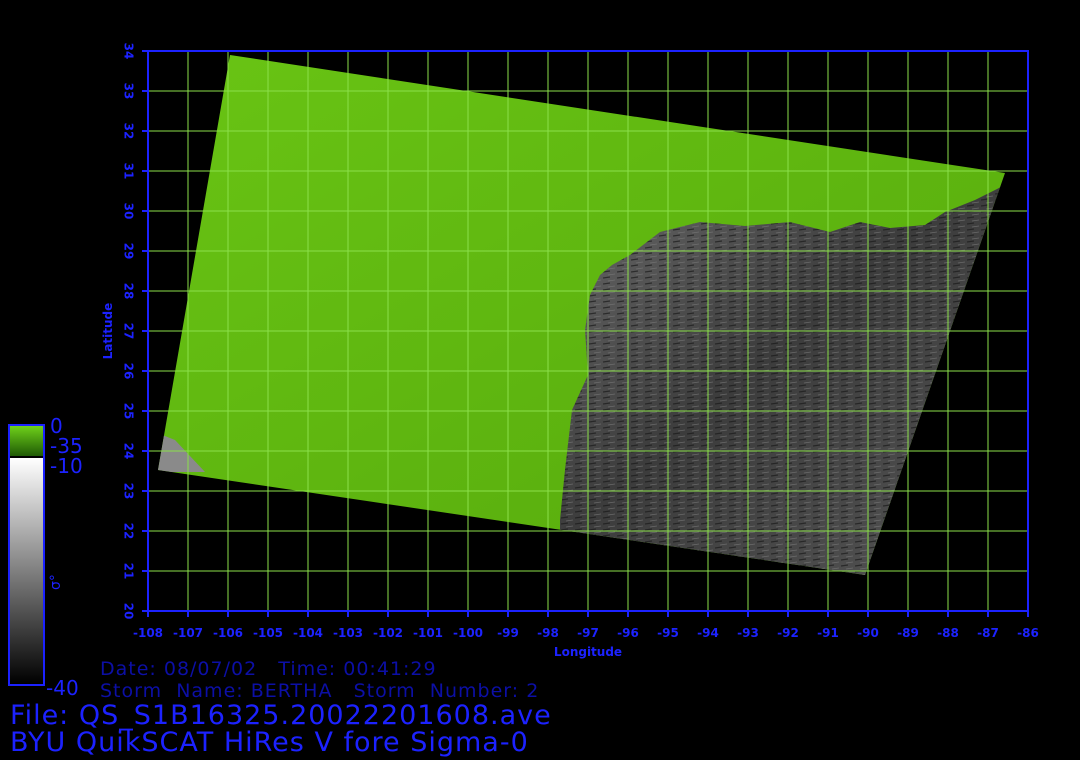  I want to click on y-axis-label: Latitude, so click(108, 331).